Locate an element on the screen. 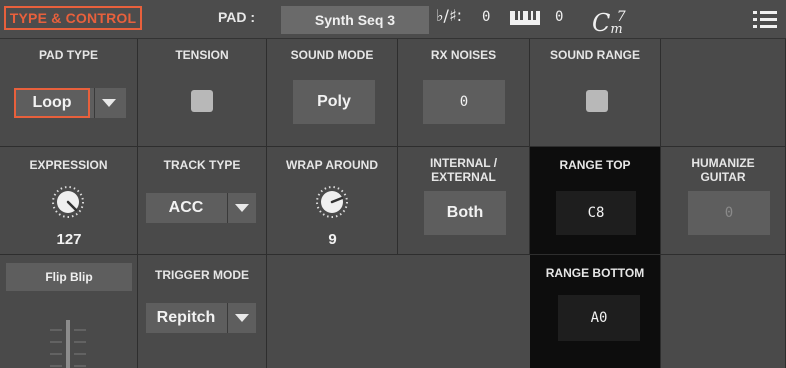 The width and height of the screenshot is (786, 368). track-type-dropdown: ACC is located at coordinates (201, 208).